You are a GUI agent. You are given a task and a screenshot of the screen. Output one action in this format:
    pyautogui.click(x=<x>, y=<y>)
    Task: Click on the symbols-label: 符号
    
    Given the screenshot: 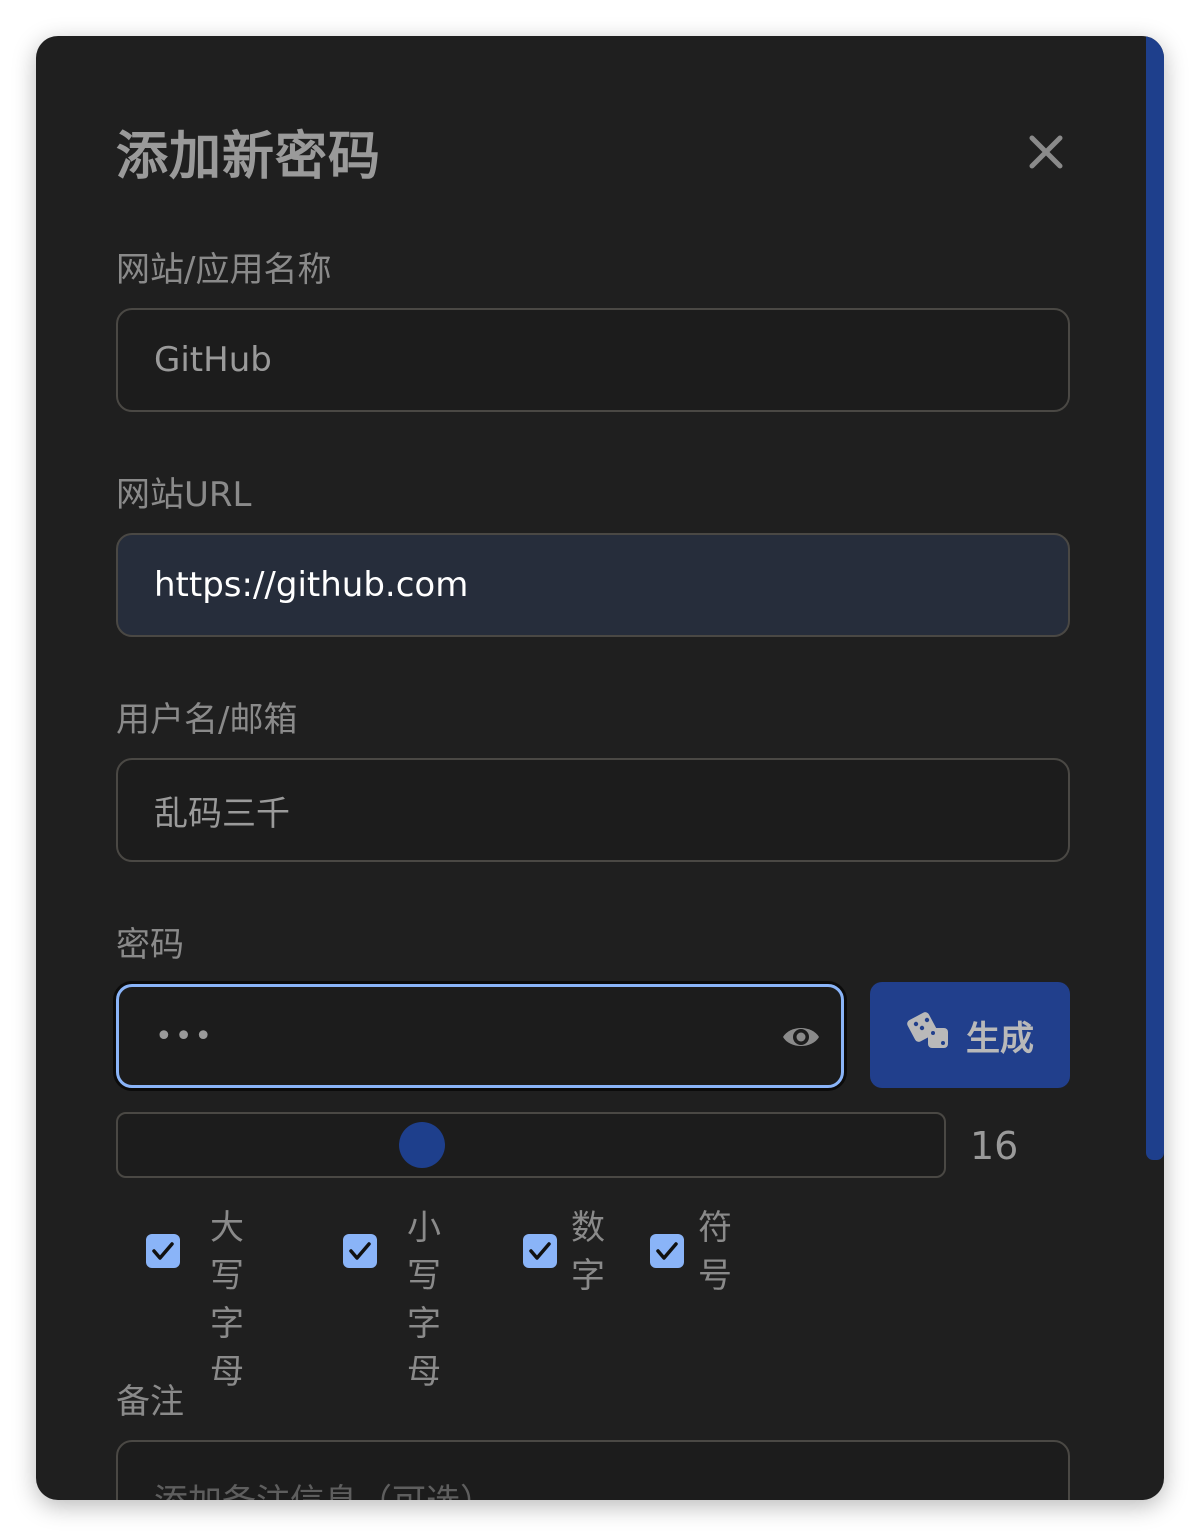 What is the action you would take?
    pyautogui.click(x=715, y=1252)
    